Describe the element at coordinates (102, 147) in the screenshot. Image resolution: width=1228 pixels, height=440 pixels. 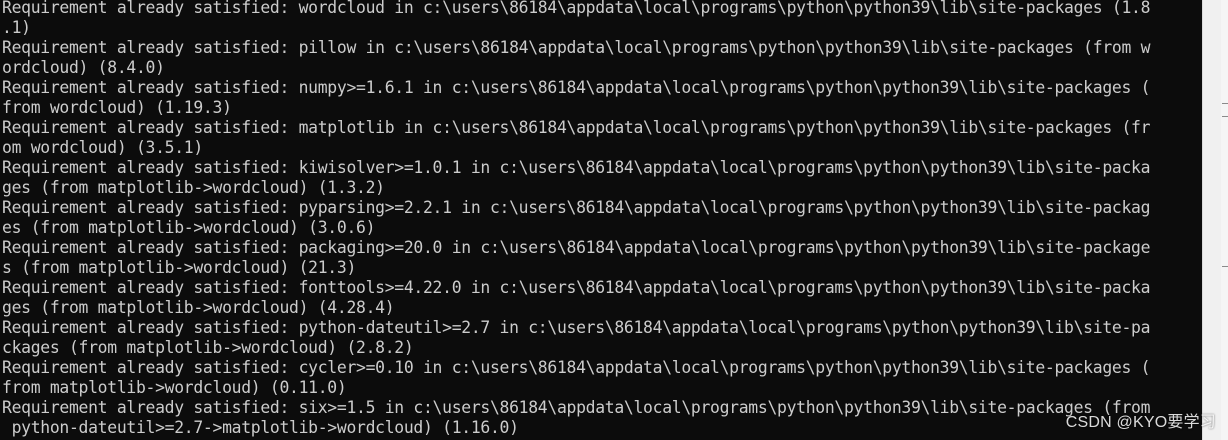
I see `terminal-line: om wordcloud) (3.5.1)` at that location.